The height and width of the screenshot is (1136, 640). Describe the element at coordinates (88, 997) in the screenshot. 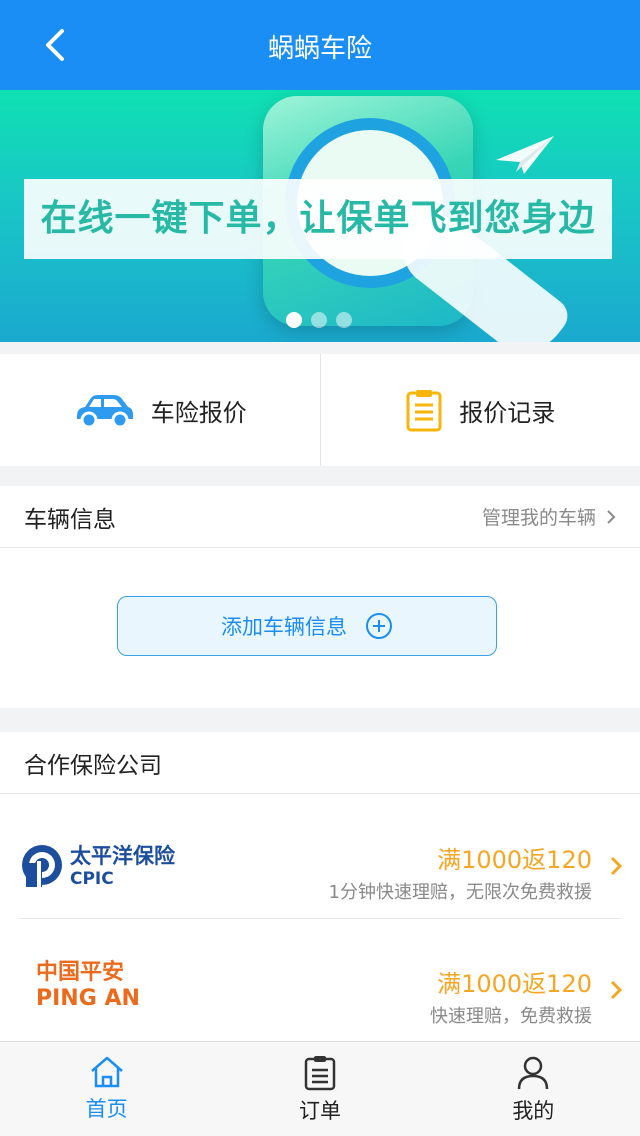

I see `svg-text: PING AN` at that location.